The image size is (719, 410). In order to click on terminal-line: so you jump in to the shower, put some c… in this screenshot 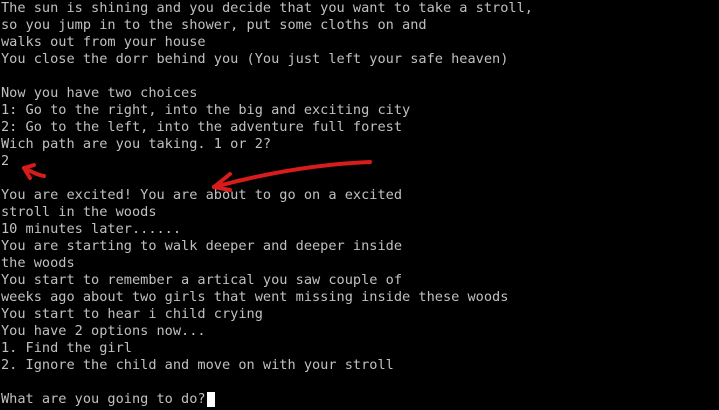, I will do `click(214, 25)`.